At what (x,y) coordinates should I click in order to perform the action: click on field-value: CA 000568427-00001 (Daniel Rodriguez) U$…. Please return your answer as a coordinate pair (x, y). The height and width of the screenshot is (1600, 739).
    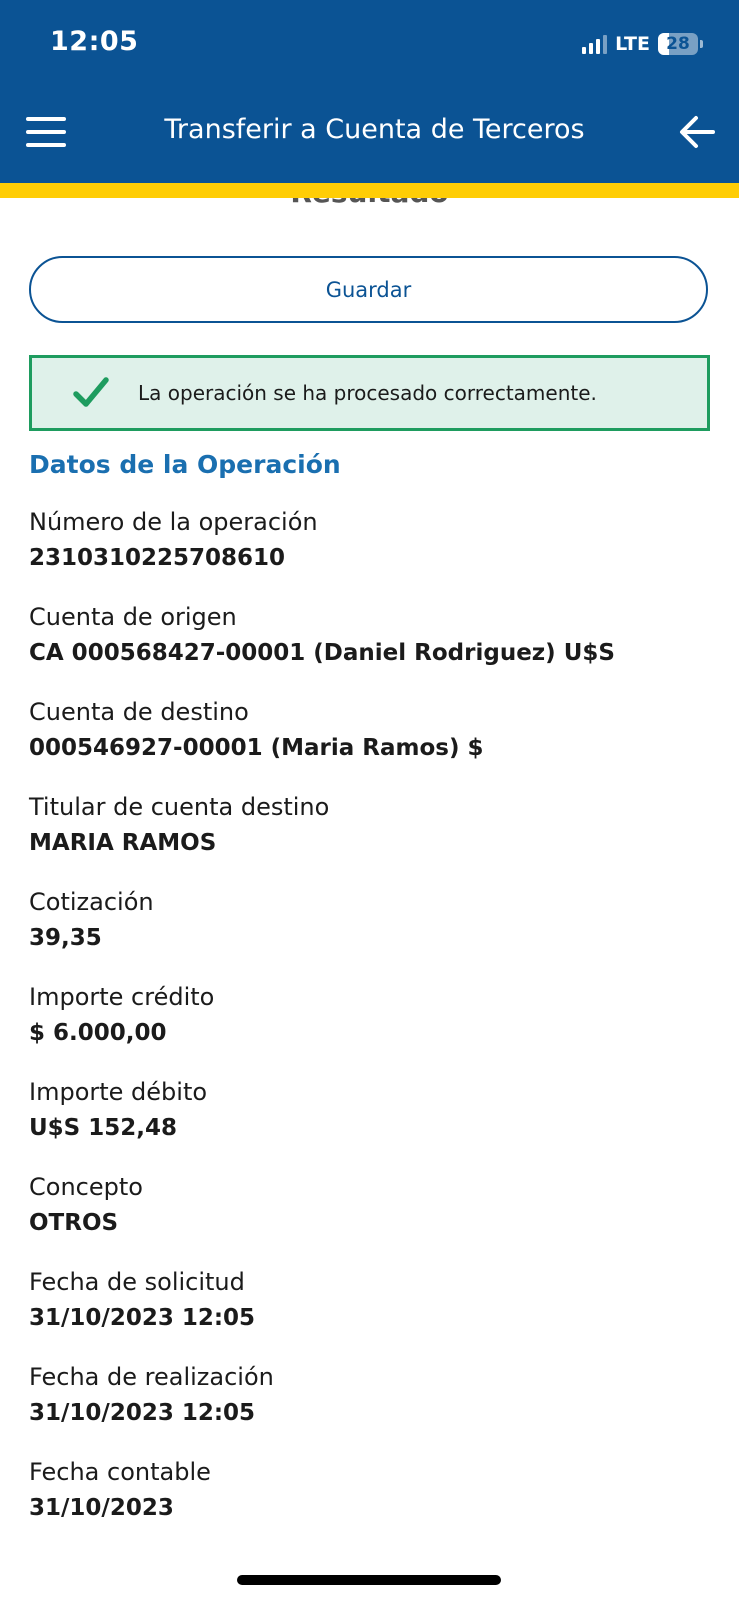
    Looking at the image, I should click on (322, 653).